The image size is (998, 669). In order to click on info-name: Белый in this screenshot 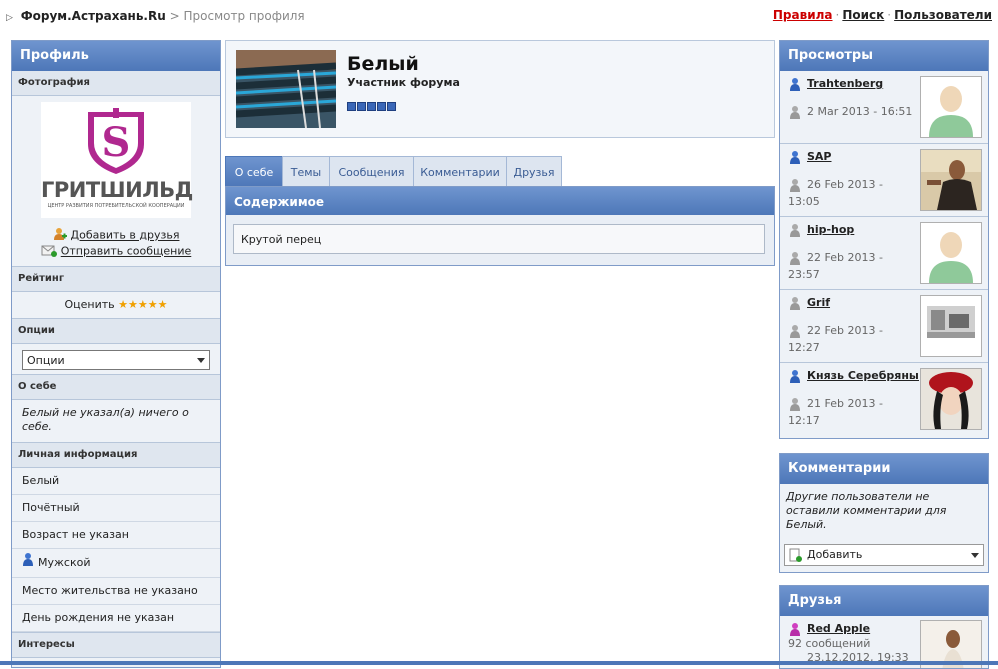, I will do `click(116, 481)`.